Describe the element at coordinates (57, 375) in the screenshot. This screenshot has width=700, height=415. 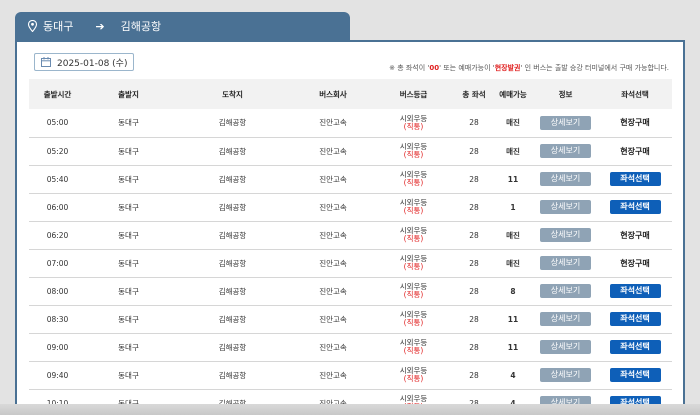
I see `departure-time: 09:40` at that location.